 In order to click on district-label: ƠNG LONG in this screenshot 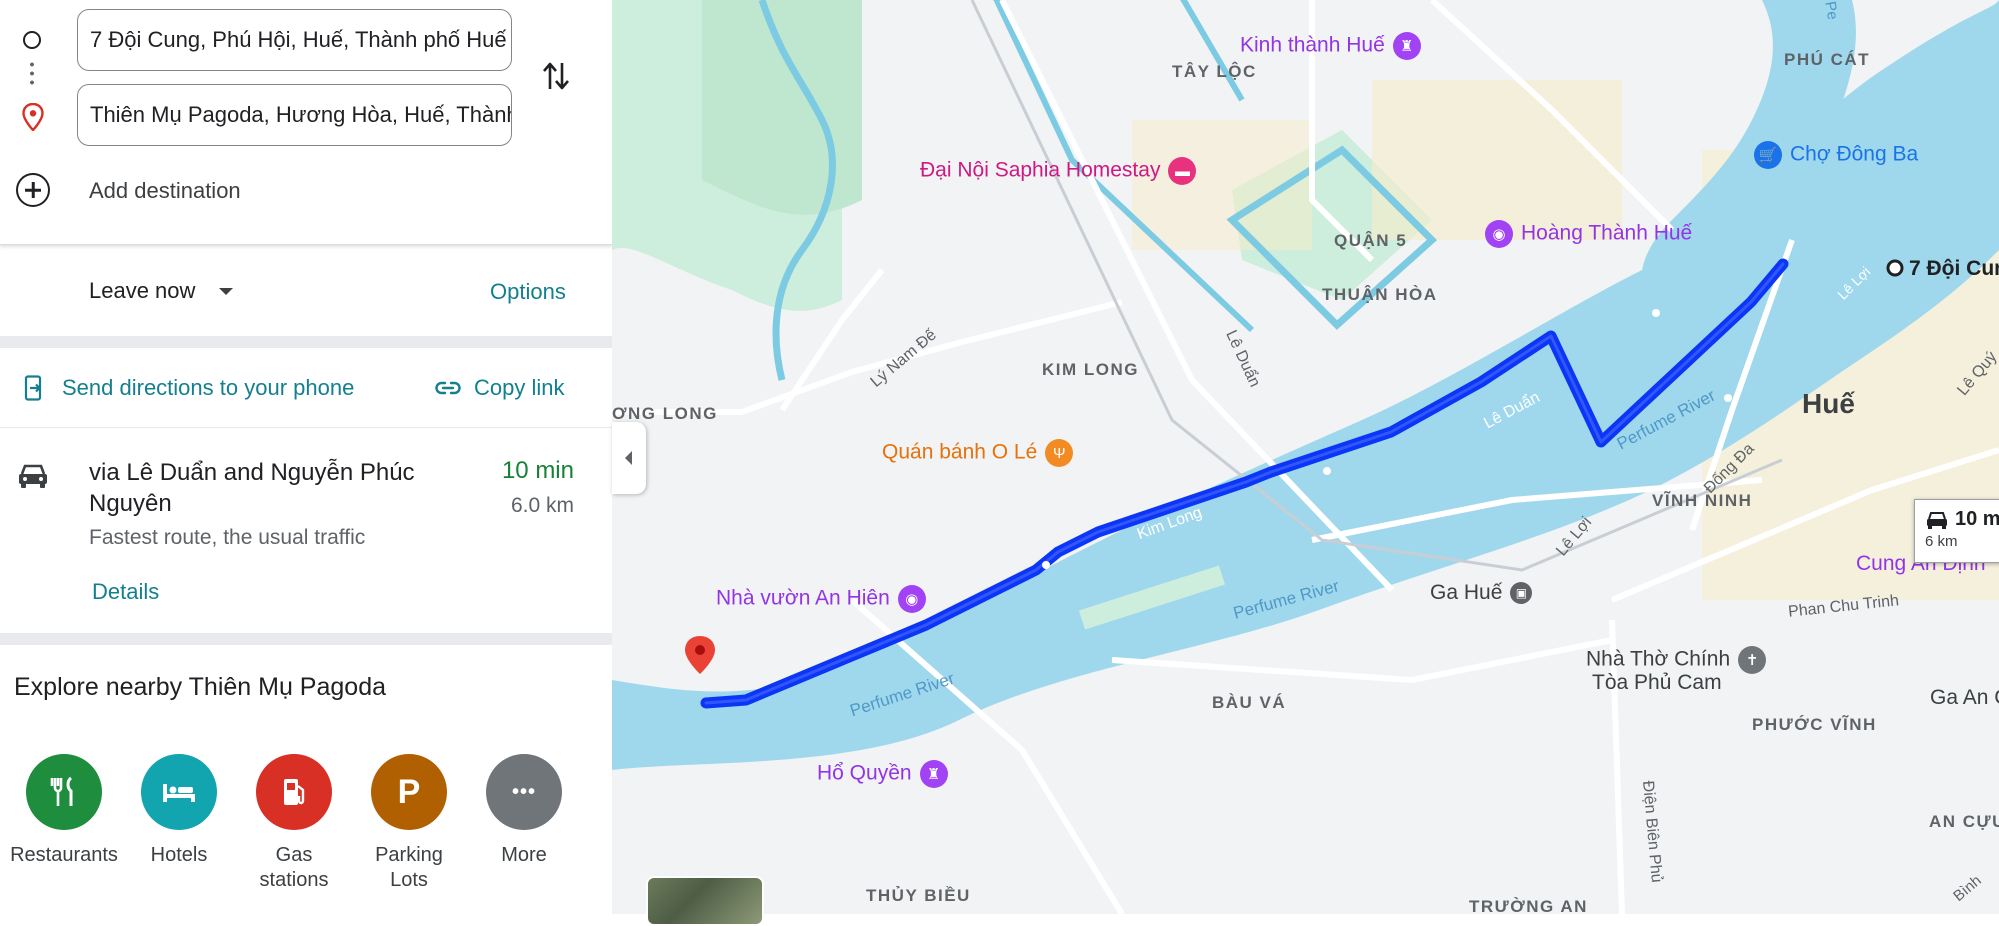, I will do `click(665, 413)`.